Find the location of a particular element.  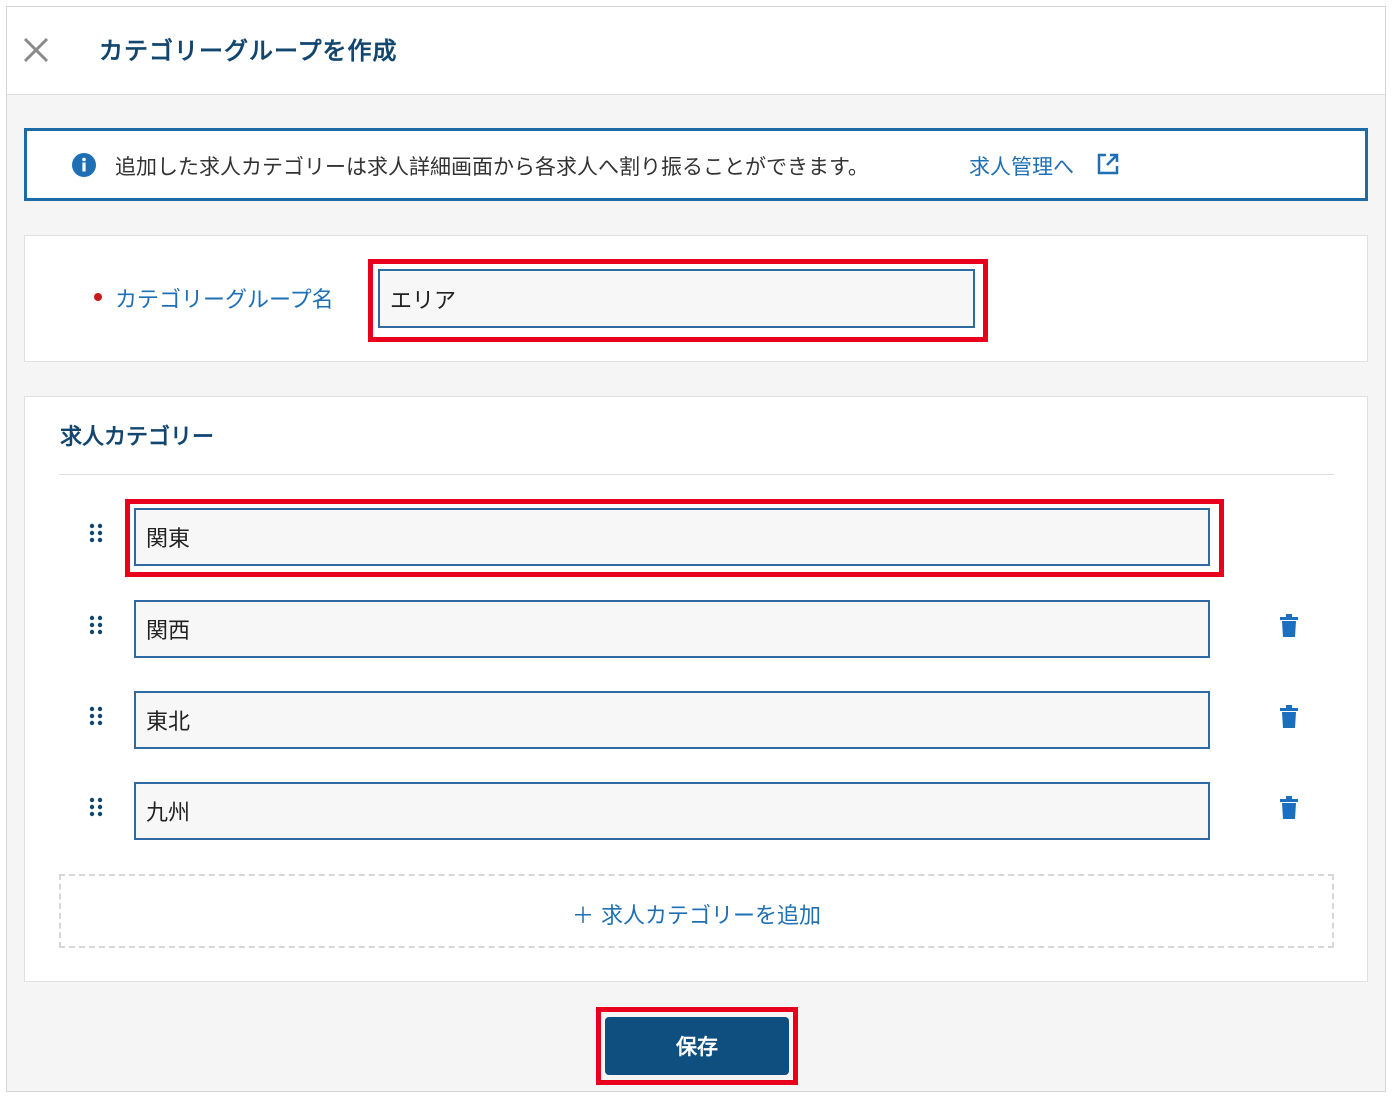

external-link-icon is located at coordinates (1108, 164).